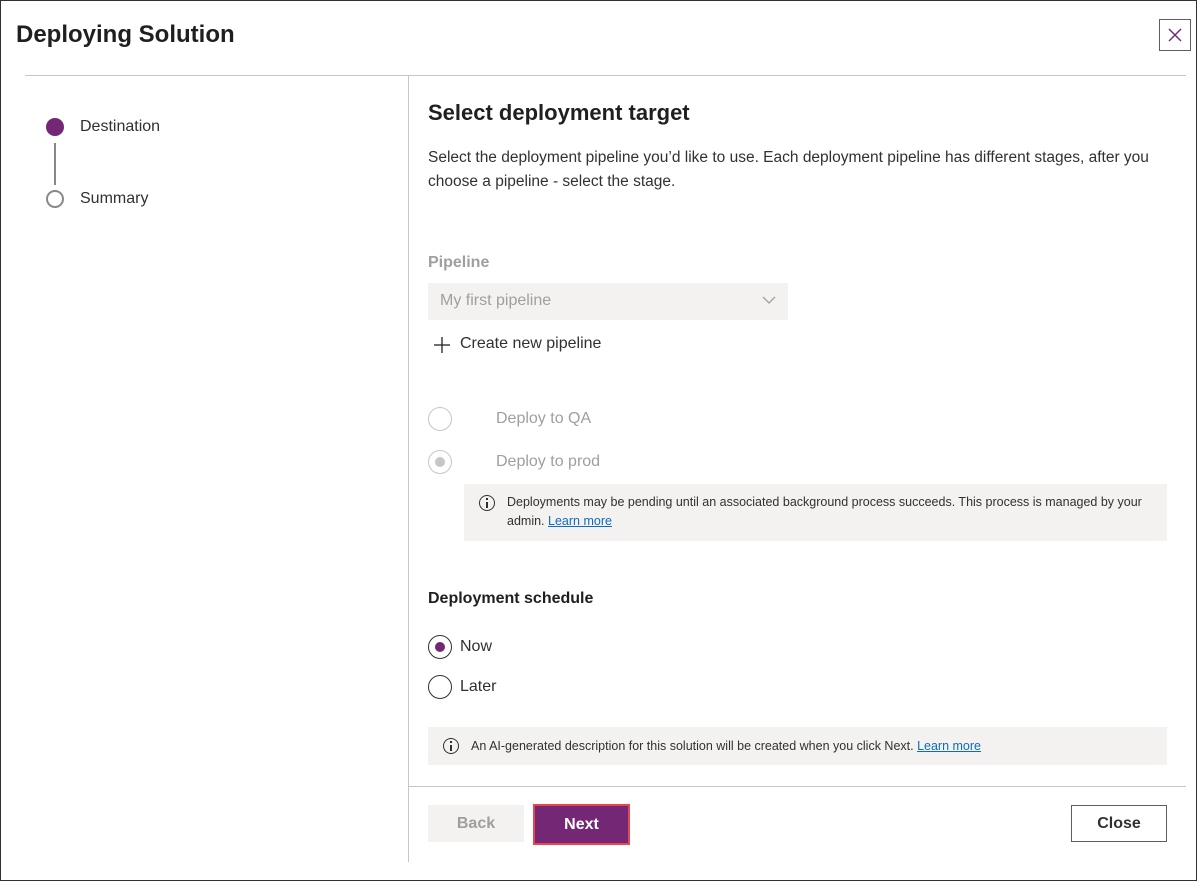 This screenshot has height=881, width=1197. What do you see at coordinates (949, 746) in the screenshot?
I see `ai-learn-more-link: Learn more` at bounding box center [949, 746].